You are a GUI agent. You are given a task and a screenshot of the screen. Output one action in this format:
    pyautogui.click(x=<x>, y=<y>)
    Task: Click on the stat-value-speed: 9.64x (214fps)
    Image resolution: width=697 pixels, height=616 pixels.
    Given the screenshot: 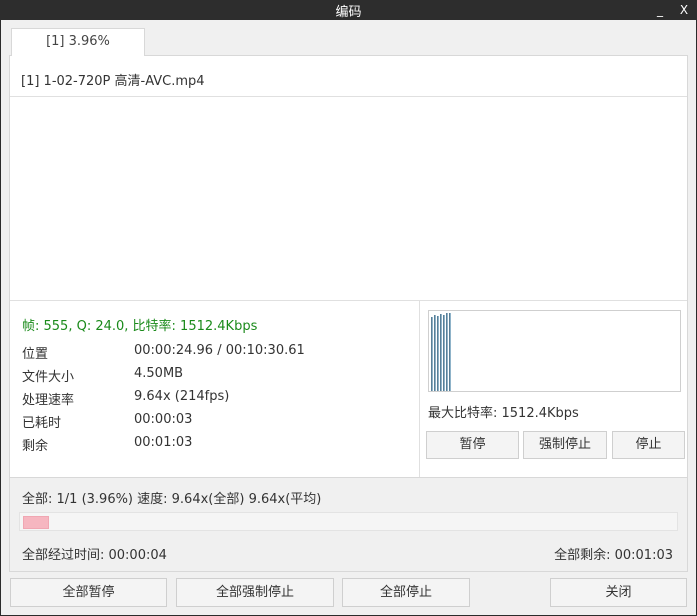 What is the action you would take?
    pyautogui.click(x=182, y=396)
    